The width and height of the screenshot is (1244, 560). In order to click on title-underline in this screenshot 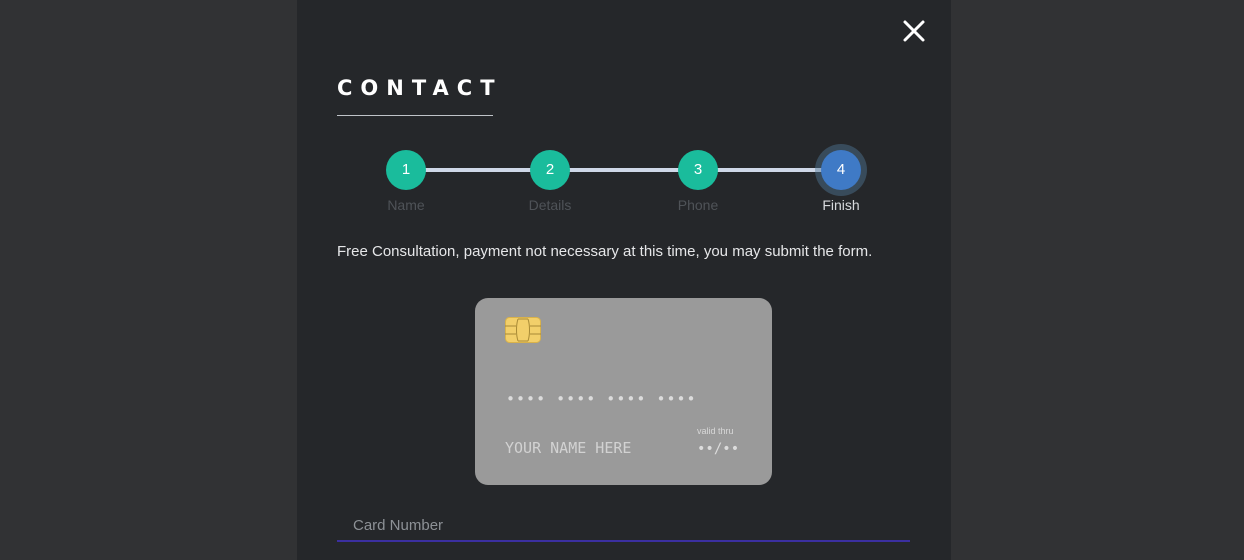, I will do `click(415, 115)`.